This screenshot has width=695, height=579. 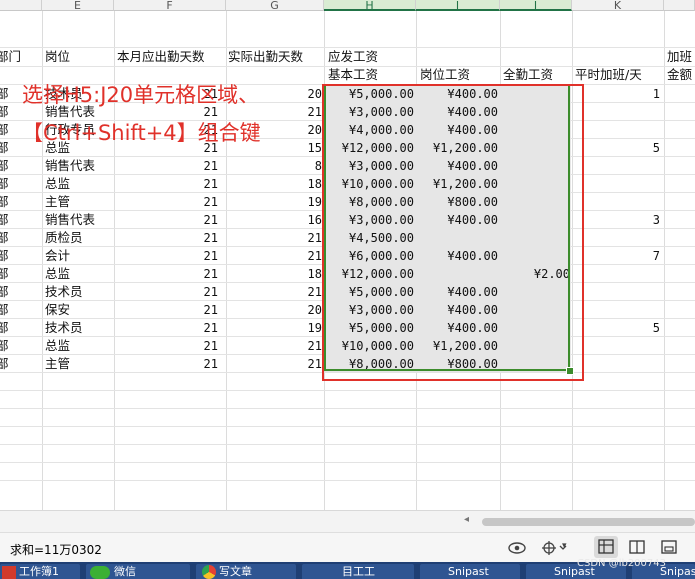 I want to click on cell-overtime: 7, so click(x=656, y=256).